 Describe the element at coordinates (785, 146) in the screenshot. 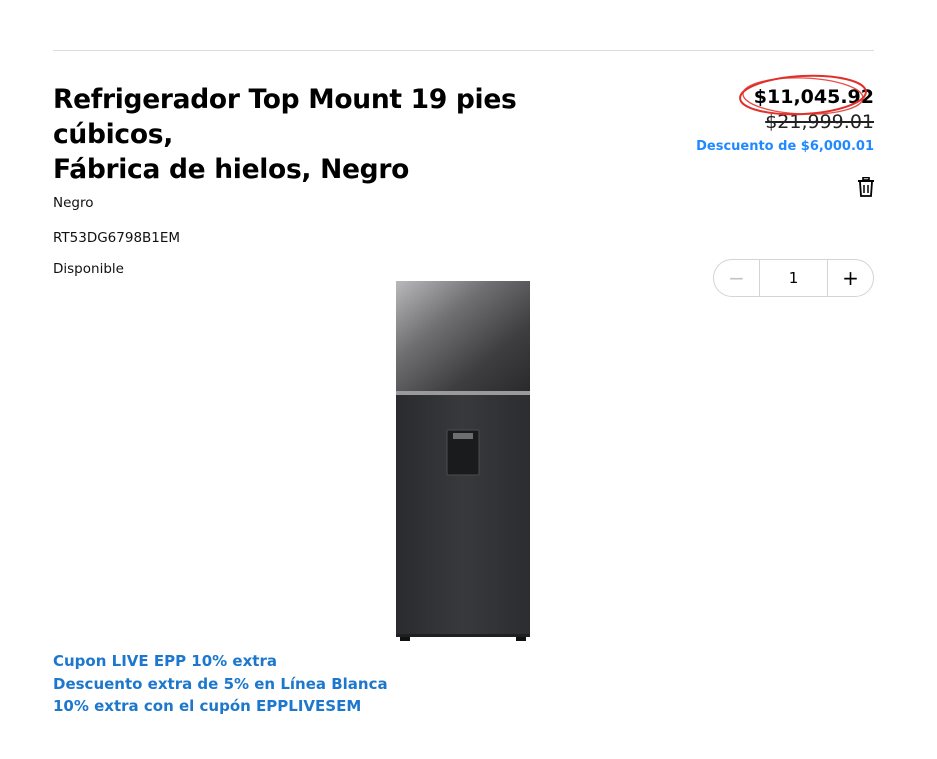

I see `discount-text: Descuento de $6,000.01` at that location.